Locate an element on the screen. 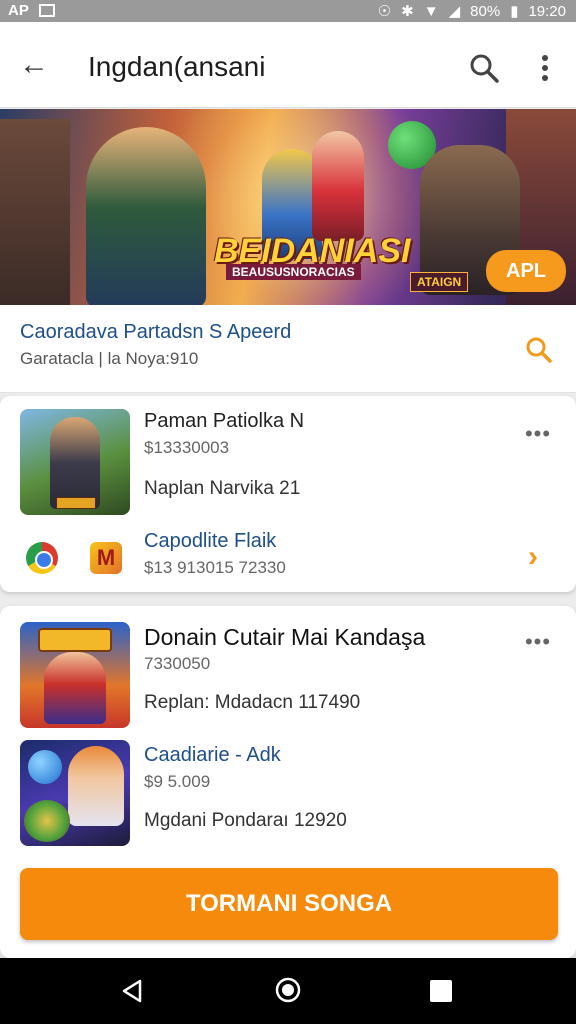 The width and height of the screenshot is (576, 1024). card-link-label: Capodlite Flaik is located at coordinates (210, 541).